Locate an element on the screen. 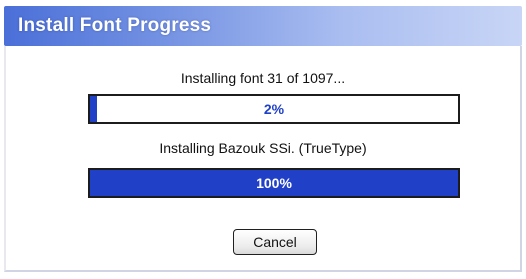 This screenshot has height=279, width=526. window-title: Install Font Progress is located at coordinates (115, 25).